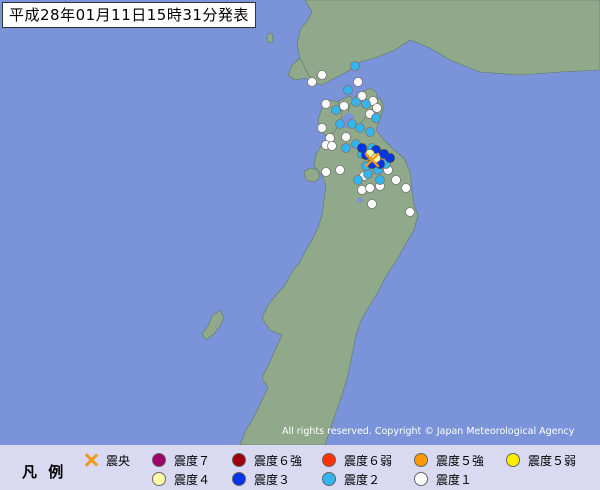  Describe the element at coordinates (91, 460) in the screenshot. I see `epicenter-cross-icon` at that location.